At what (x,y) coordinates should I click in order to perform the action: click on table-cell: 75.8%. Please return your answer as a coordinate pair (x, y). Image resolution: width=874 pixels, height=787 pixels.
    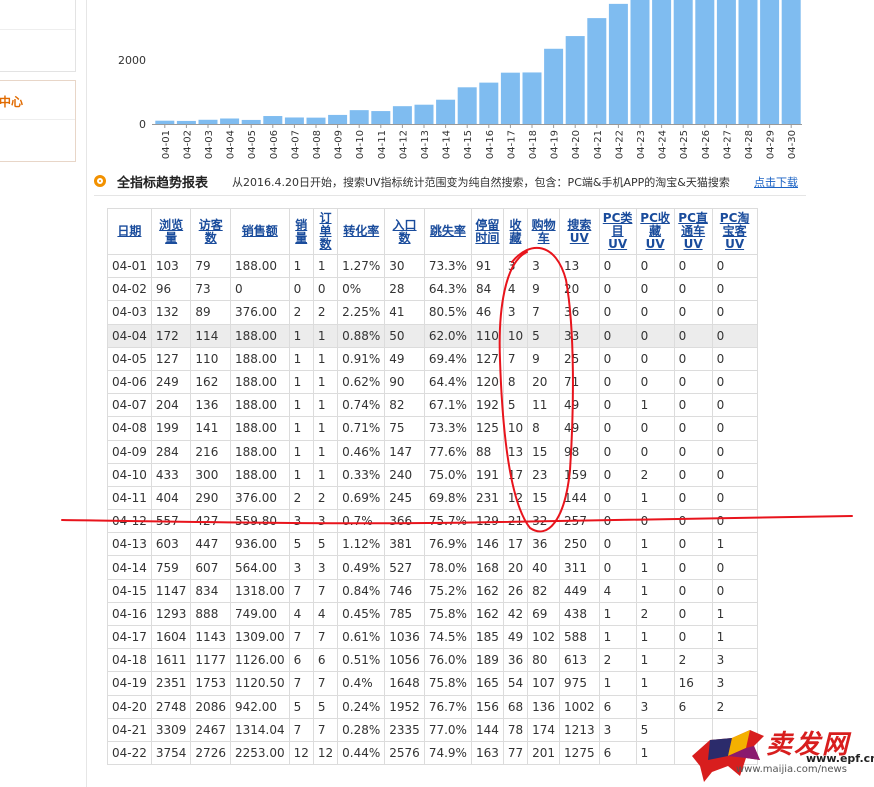
    Looking at the image, I should click on (447, 614).